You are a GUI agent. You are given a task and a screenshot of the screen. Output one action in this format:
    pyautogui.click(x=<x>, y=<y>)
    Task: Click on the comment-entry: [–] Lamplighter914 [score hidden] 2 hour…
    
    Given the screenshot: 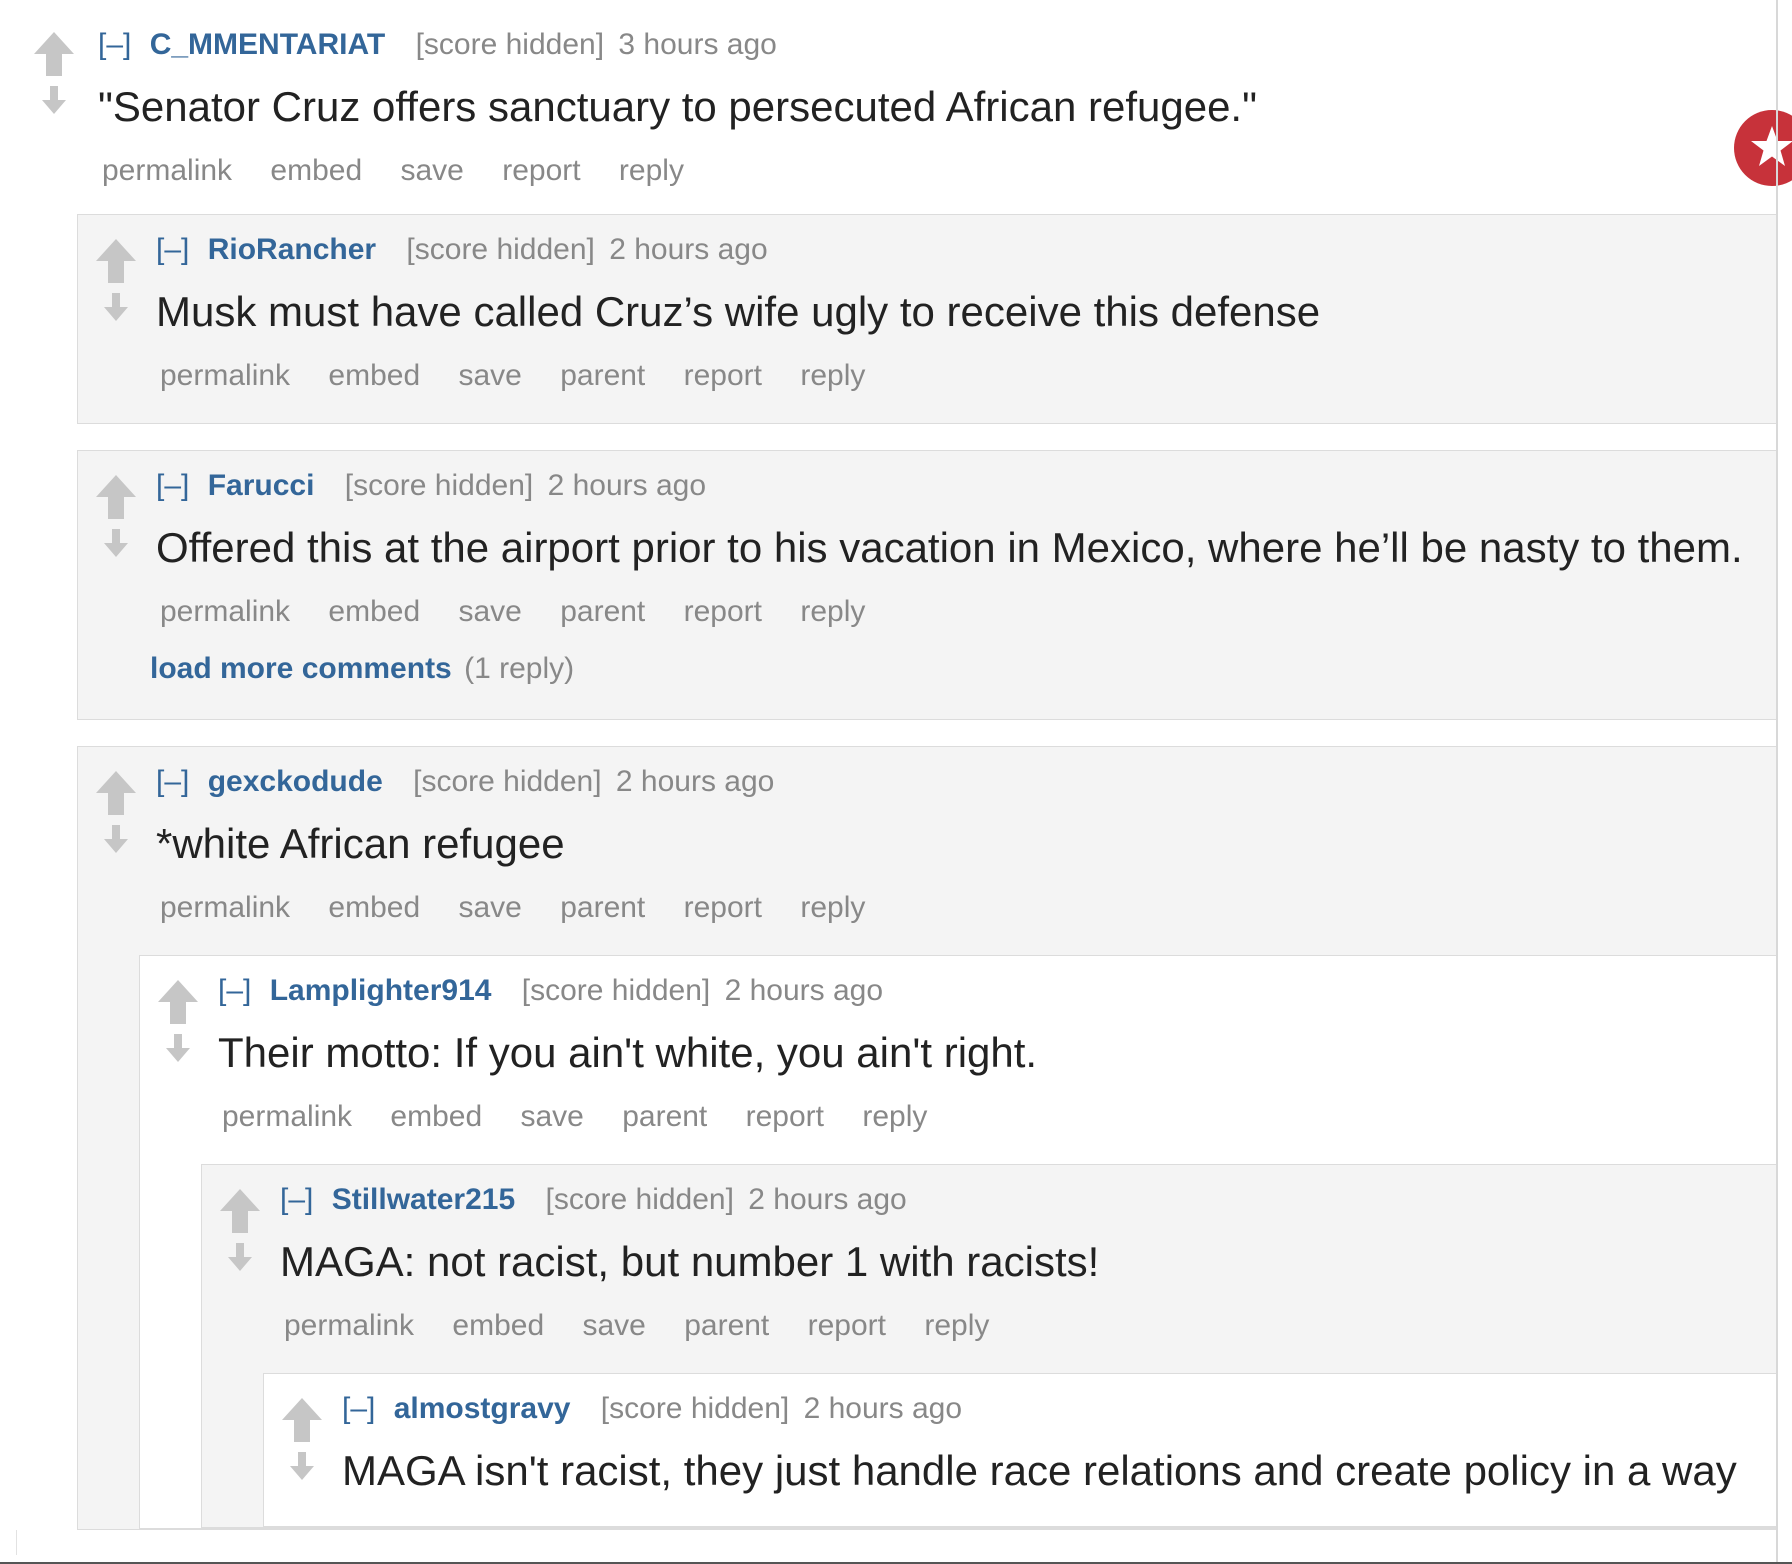 What is the action you would take?
    pyautogui.click(x=958, y=1060)
    